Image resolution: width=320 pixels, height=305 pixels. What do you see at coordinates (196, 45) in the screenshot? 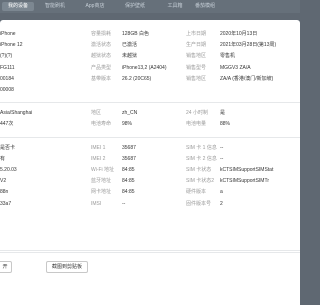
I see `row-right-label: 生产日期` at bounding box center [196, 45].